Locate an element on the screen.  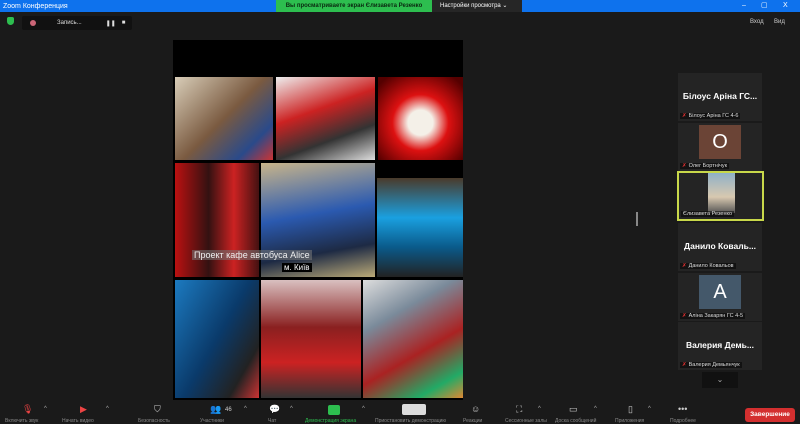
participant-tile: Данило Коваль... ✗ Данило Ковальов is located at coordinates (720, 247).